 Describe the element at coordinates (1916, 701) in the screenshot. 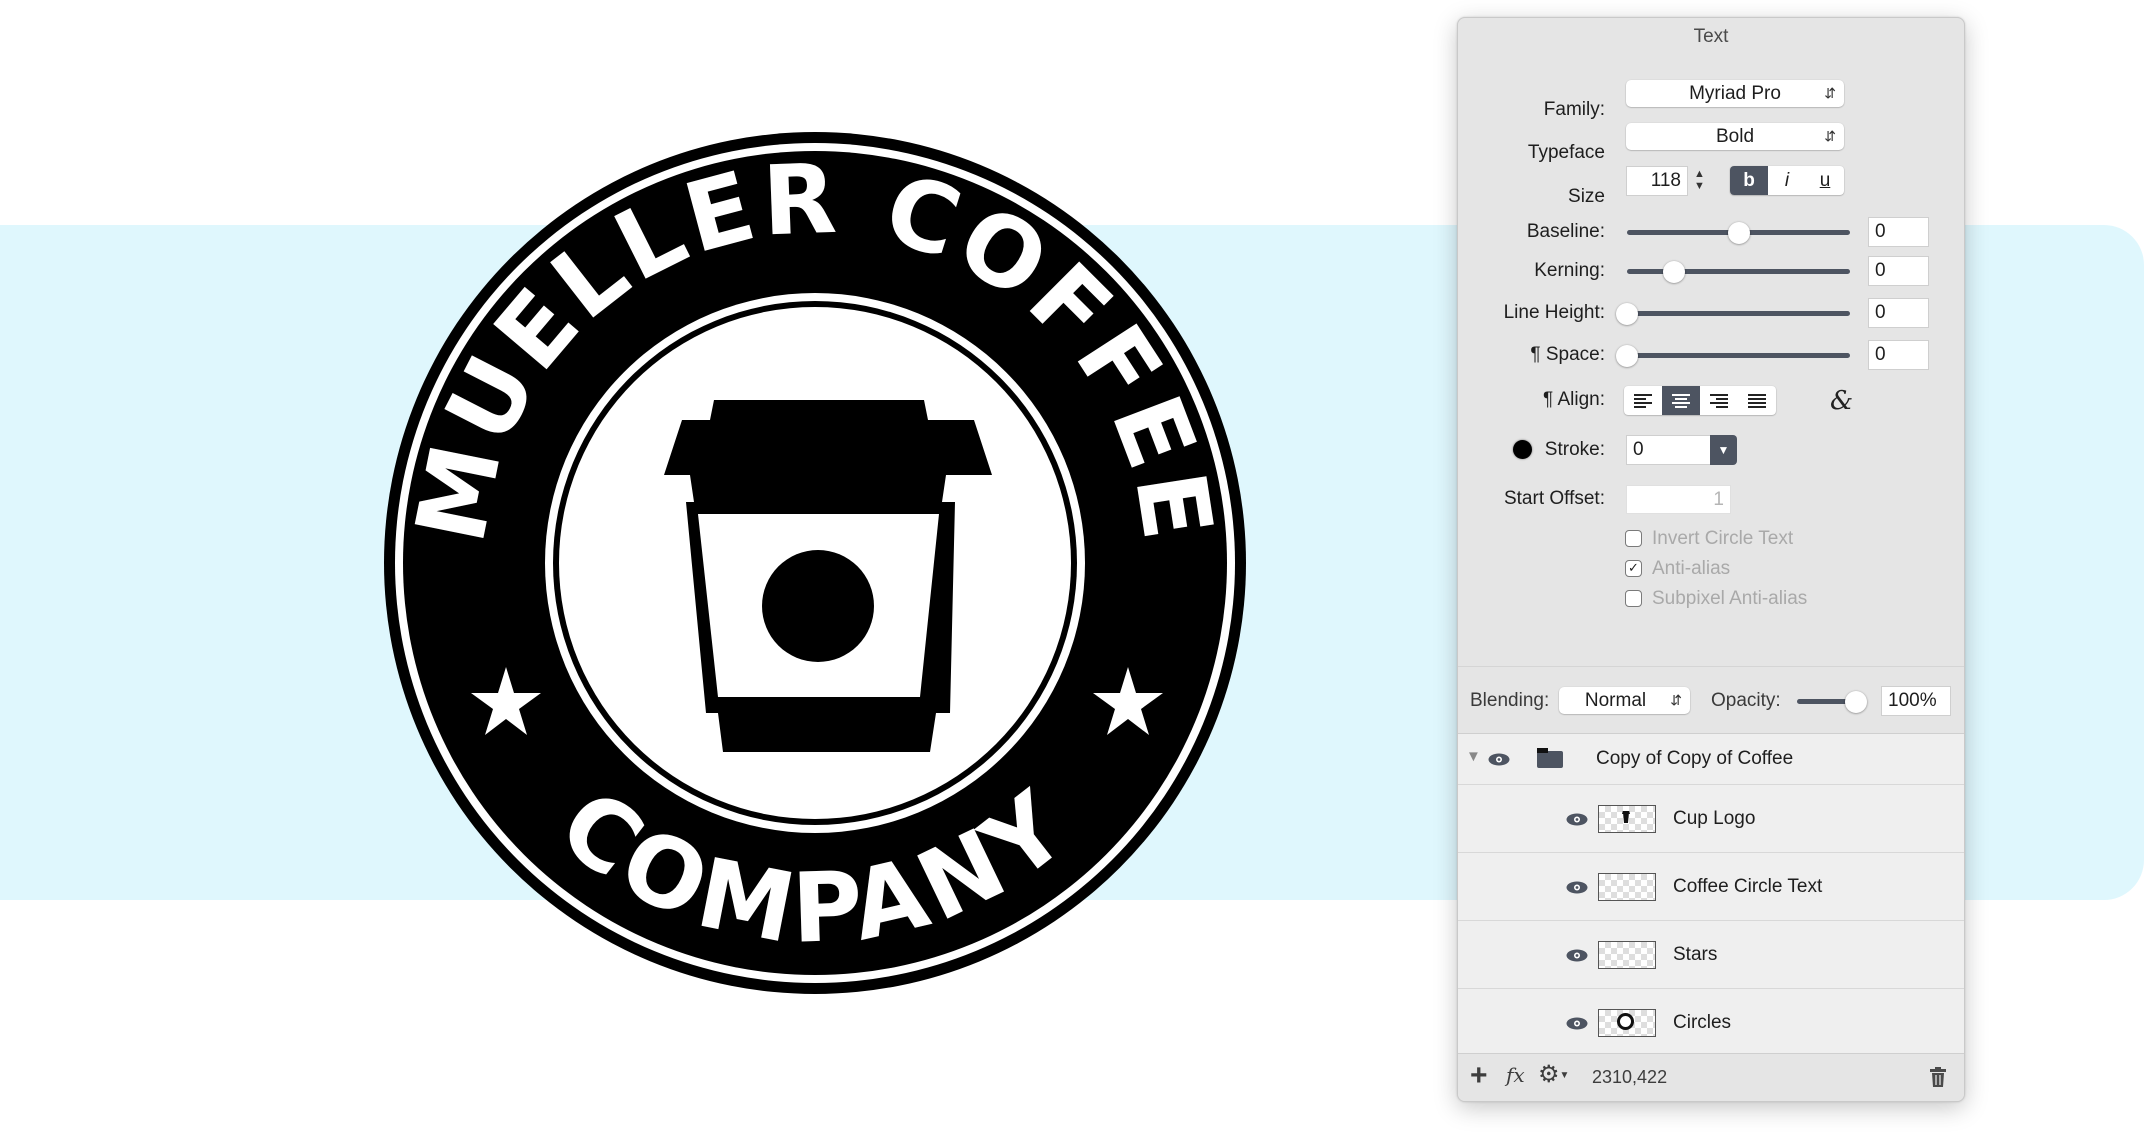

I see `opacity-field: 100%` at that location.